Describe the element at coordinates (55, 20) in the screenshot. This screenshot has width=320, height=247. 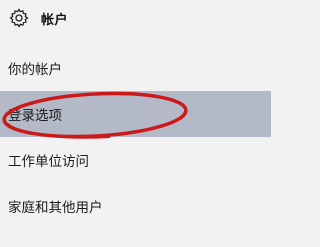
I see `page-title: 帐户` at that location.